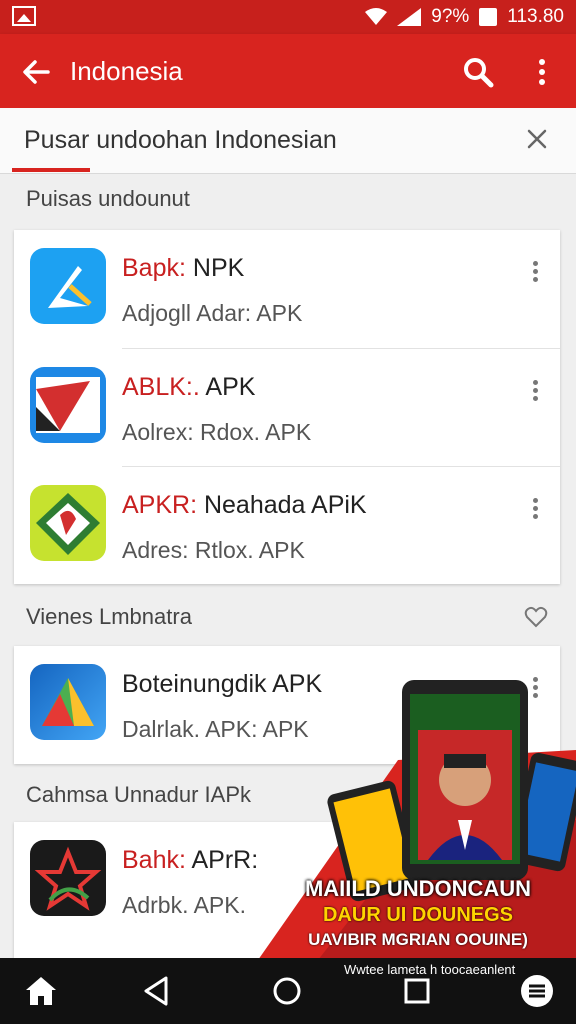 The width and height of the screenshot is (576, 1024). What do you see at coordinates (418, 939) in the screenshot?
I see `promo-tagline: UAVIBIR MGRIAN OOUINE)` at bounding box center [418, 939].